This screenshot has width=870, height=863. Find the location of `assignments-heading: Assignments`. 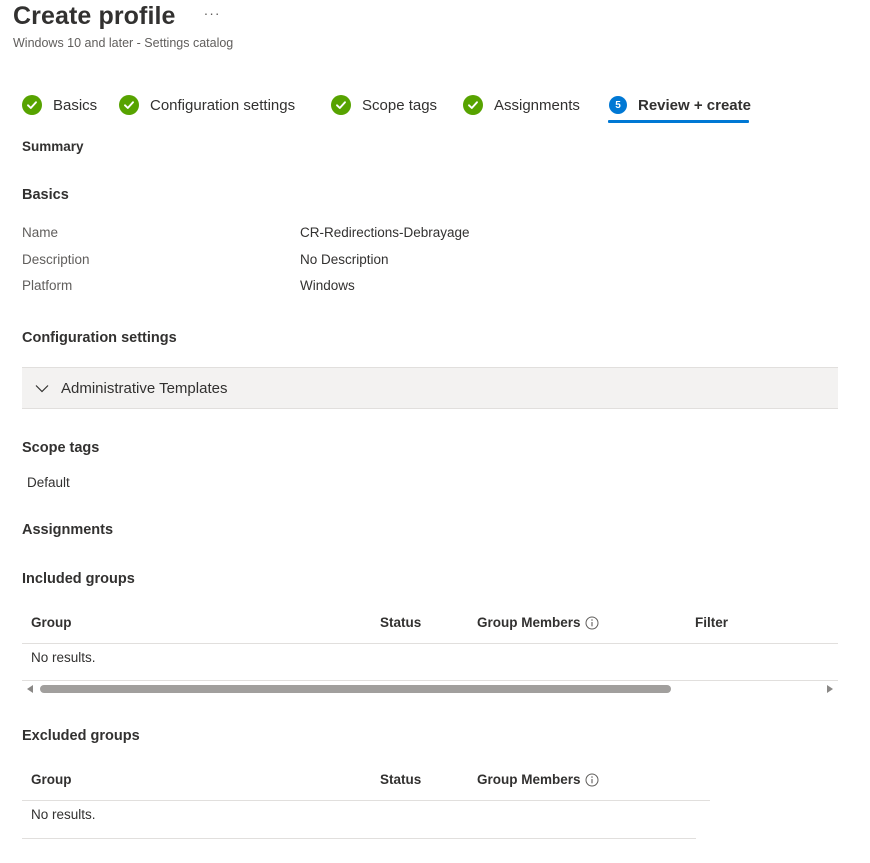

assignments-heading: Assignments is located at coordinates (68, 530).